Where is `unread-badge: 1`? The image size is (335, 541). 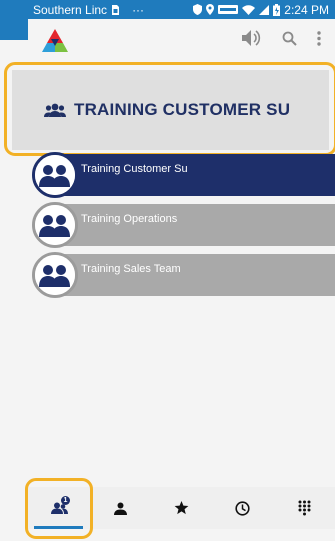
unread-badge: 1 is located at coordinates (65, 500).